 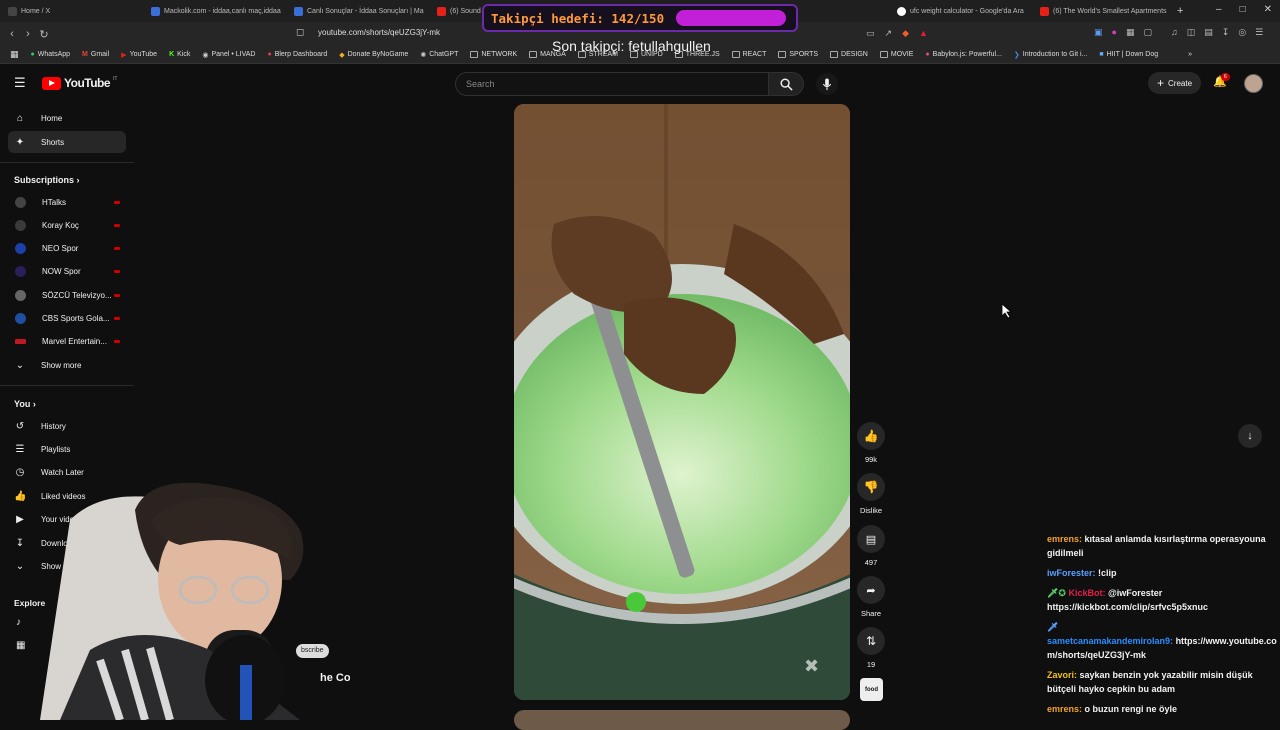 What do you see at coordinates (14, 54) in the screenshot?
I see `apps-icon: ▦` at bounding box center [14, 54].